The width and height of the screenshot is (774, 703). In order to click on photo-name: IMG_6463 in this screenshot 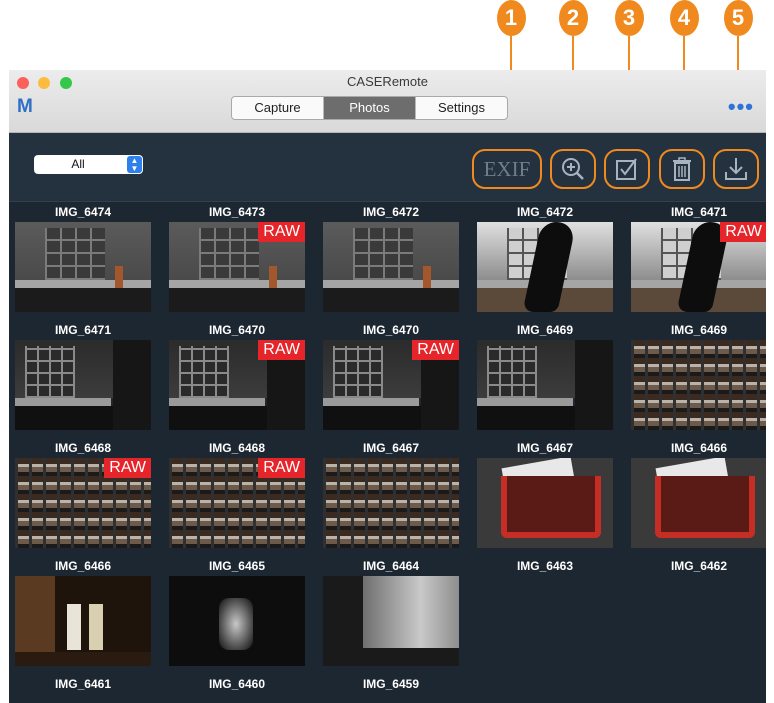, I will do `click(545, 566)`.